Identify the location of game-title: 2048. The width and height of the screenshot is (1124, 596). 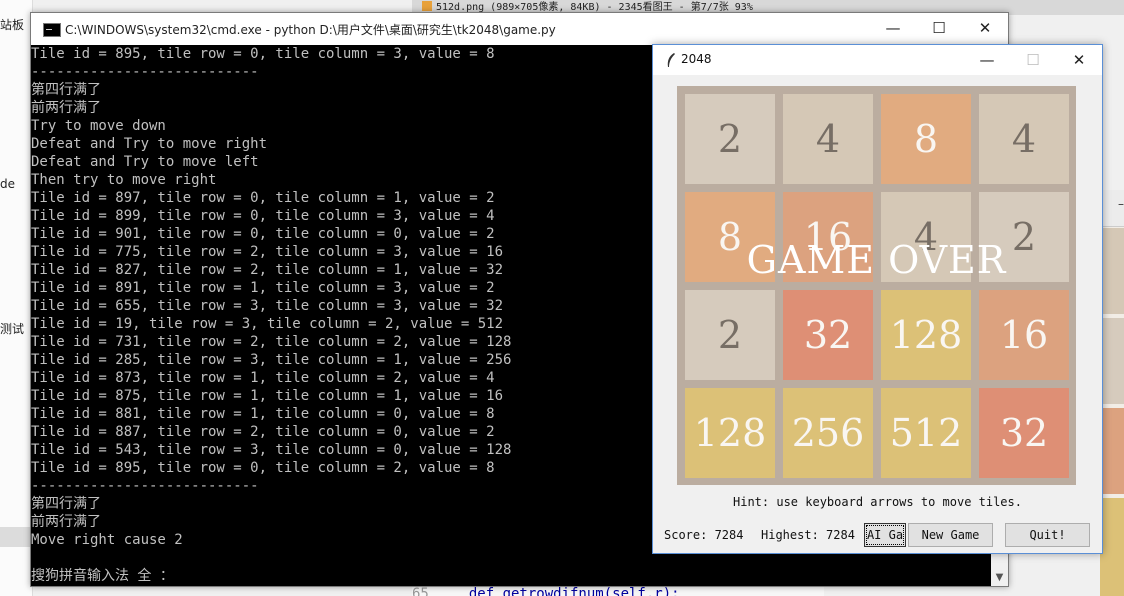
(696, 59).